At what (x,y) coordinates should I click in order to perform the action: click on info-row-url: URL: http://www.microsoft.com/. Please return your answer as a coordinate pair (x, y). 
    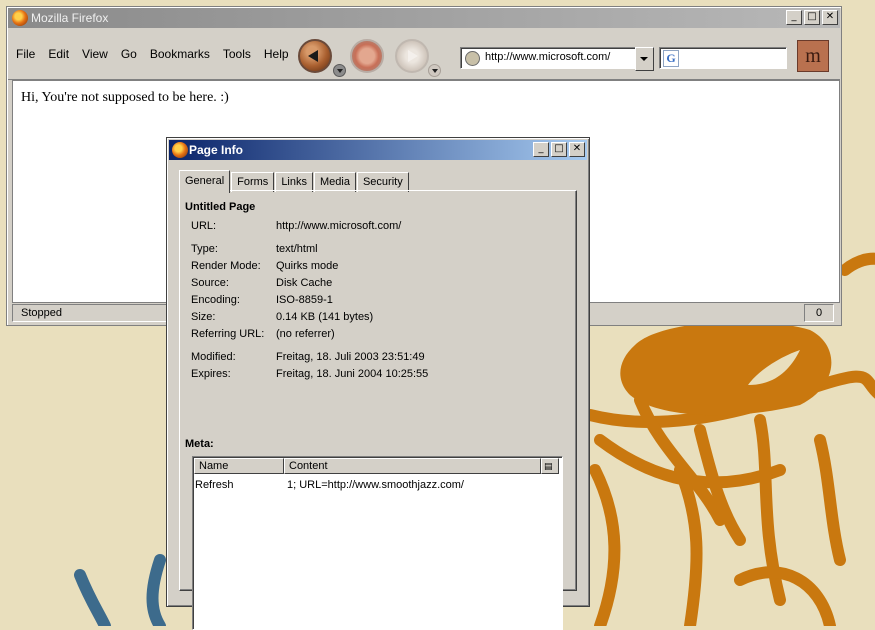
    Looking at the image, I should click on (381, 226).